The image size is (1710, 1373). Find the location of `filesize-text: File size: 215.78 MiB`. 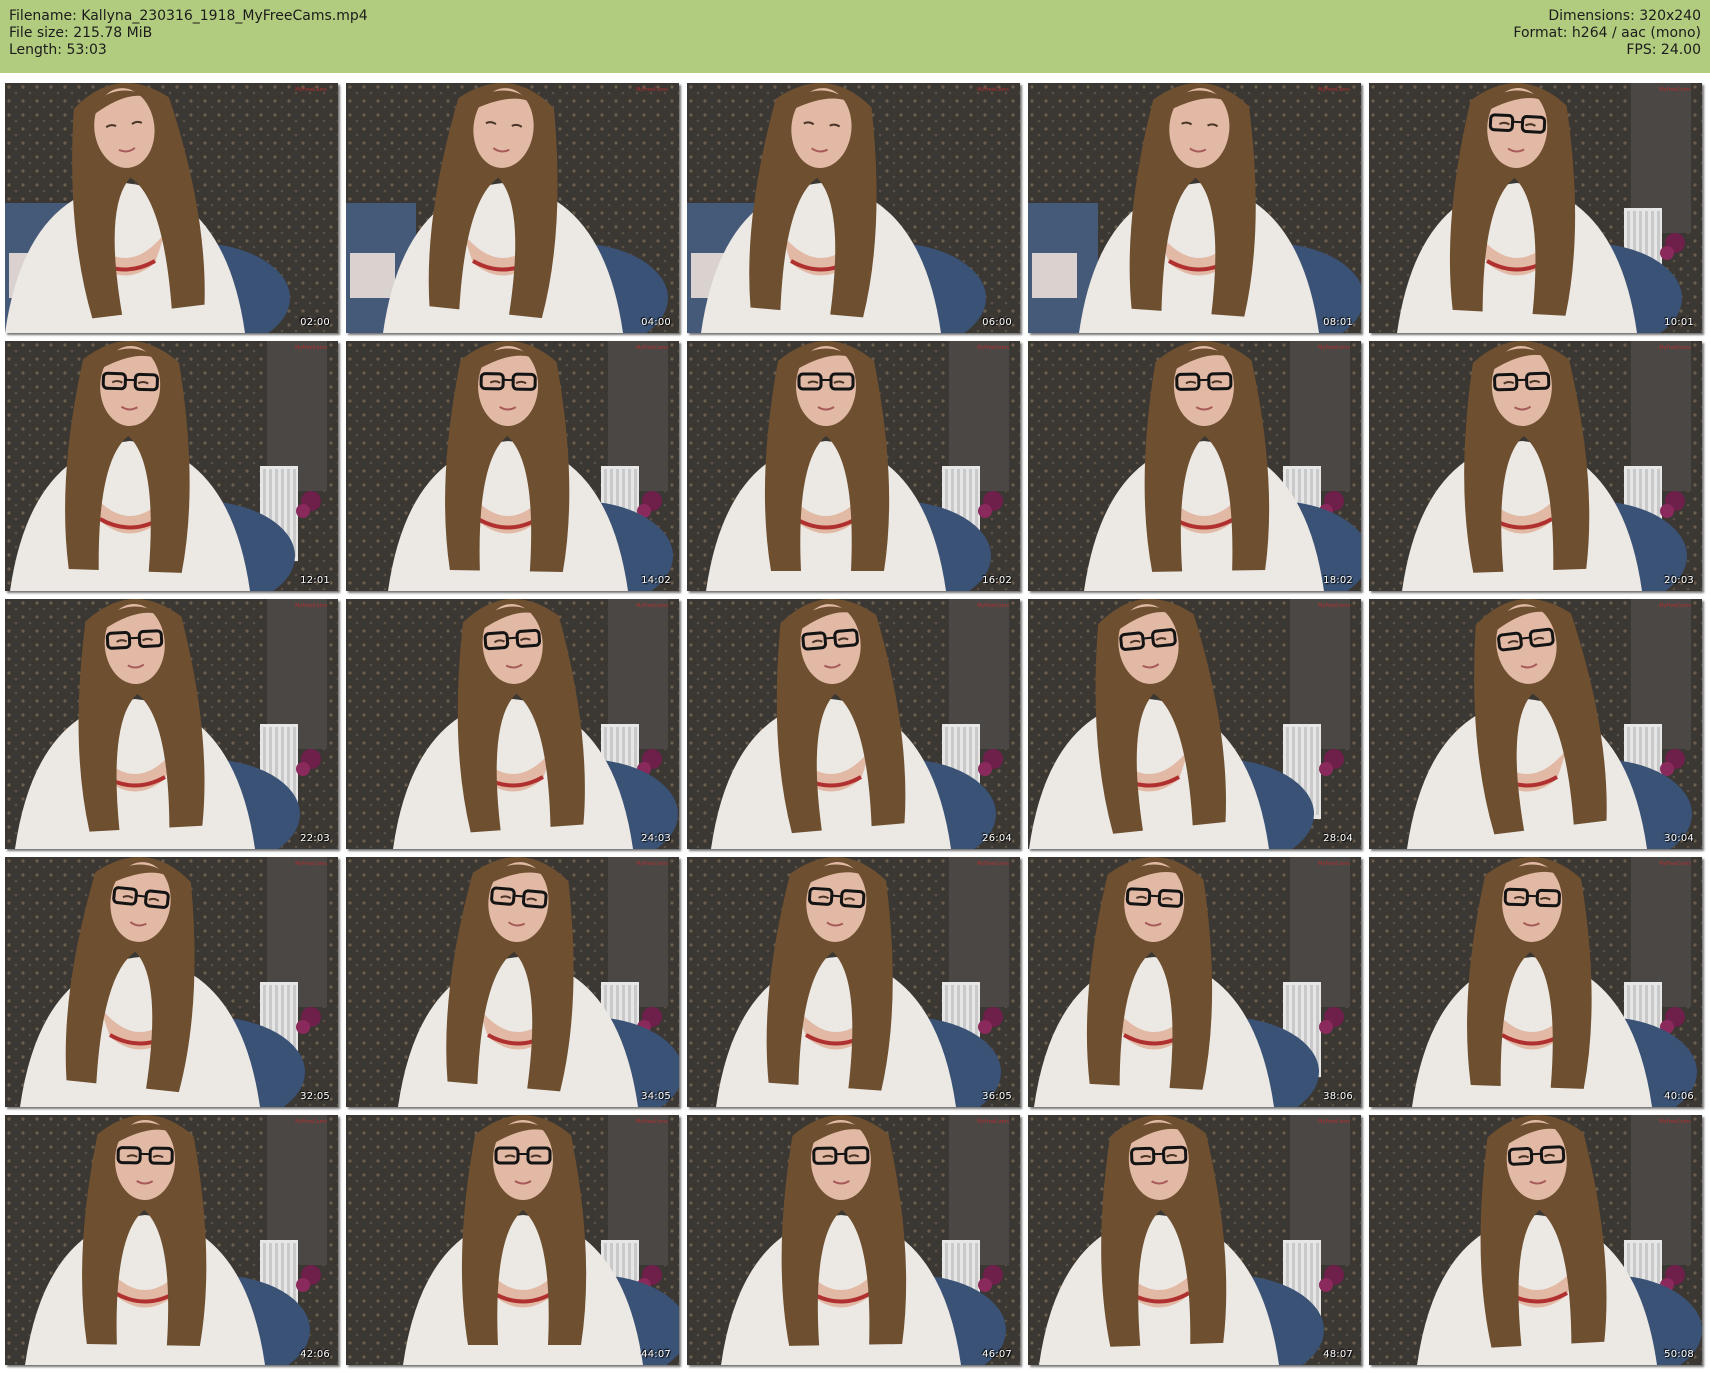

filesize-text: File size: 215.78 MiB is located at coordinates (81, 33).